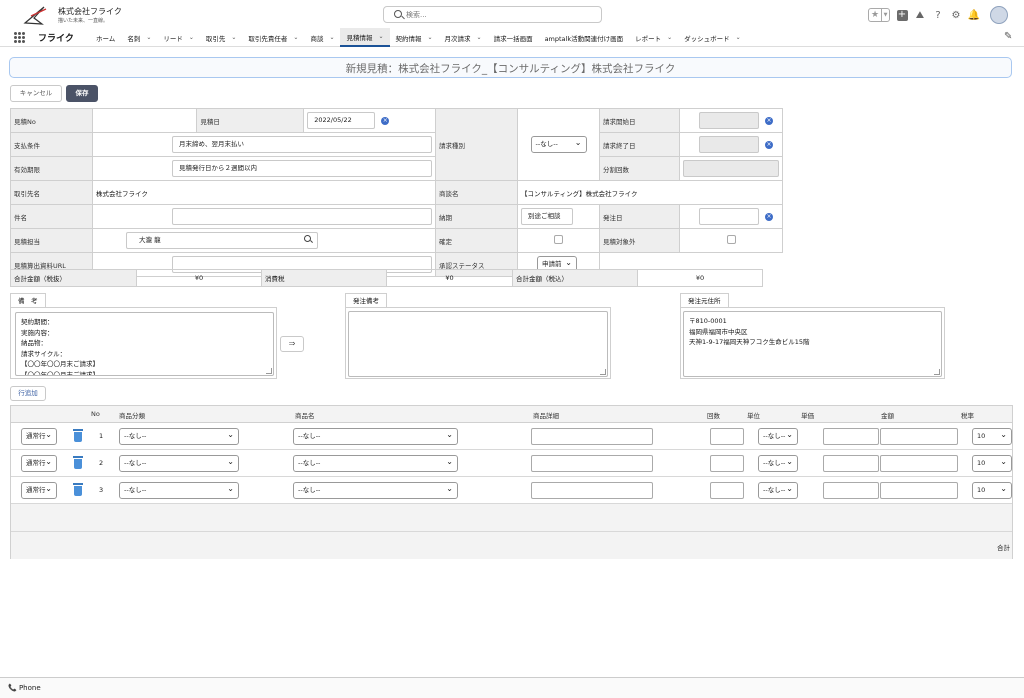 This screenshot has width=1024, height=698. What do you see at coordinates (82, 93) in the screenshot?
I see `save-button: 保存` at bounding box center [82, 93].